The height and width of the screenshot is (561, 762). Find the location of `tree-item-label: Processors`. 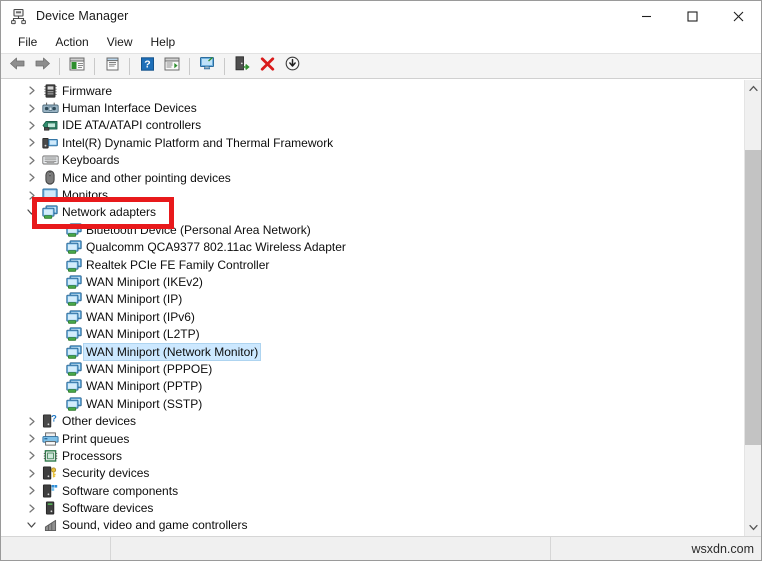

tree-item-label: Processors is located at coordinates (92, 455).